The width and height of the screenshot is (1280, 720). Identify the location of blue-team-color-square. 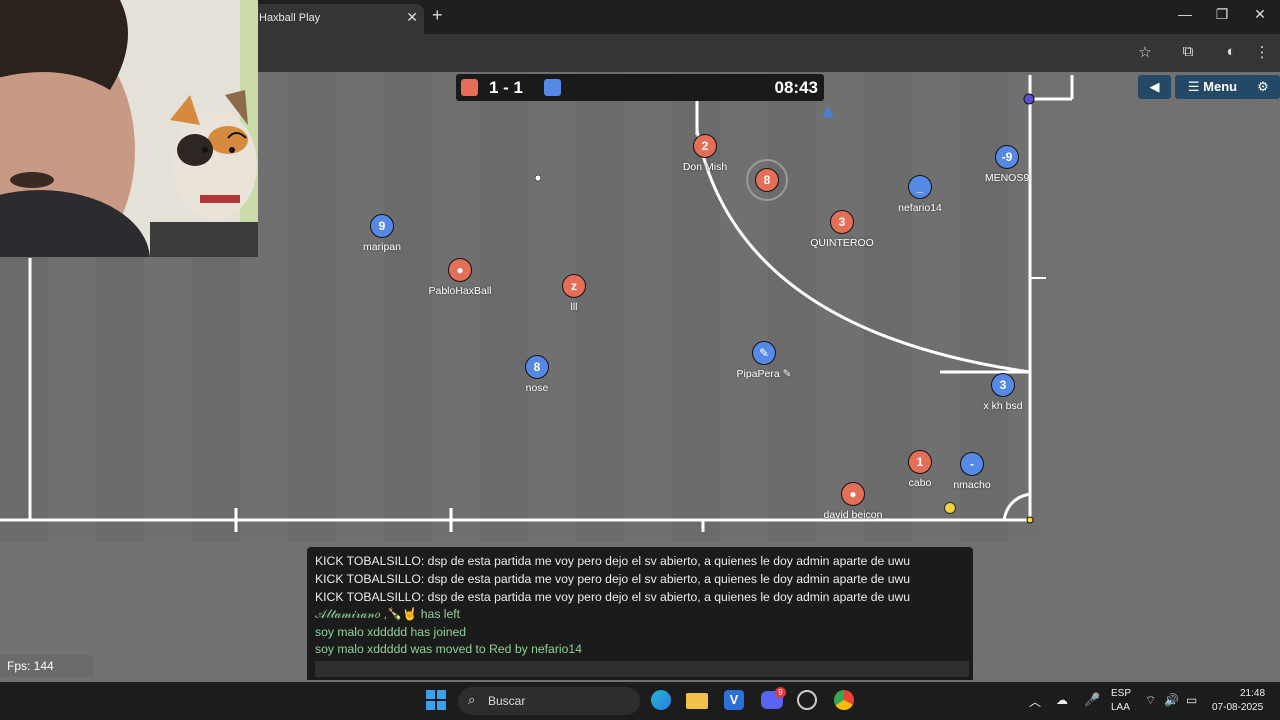
(552, 87).